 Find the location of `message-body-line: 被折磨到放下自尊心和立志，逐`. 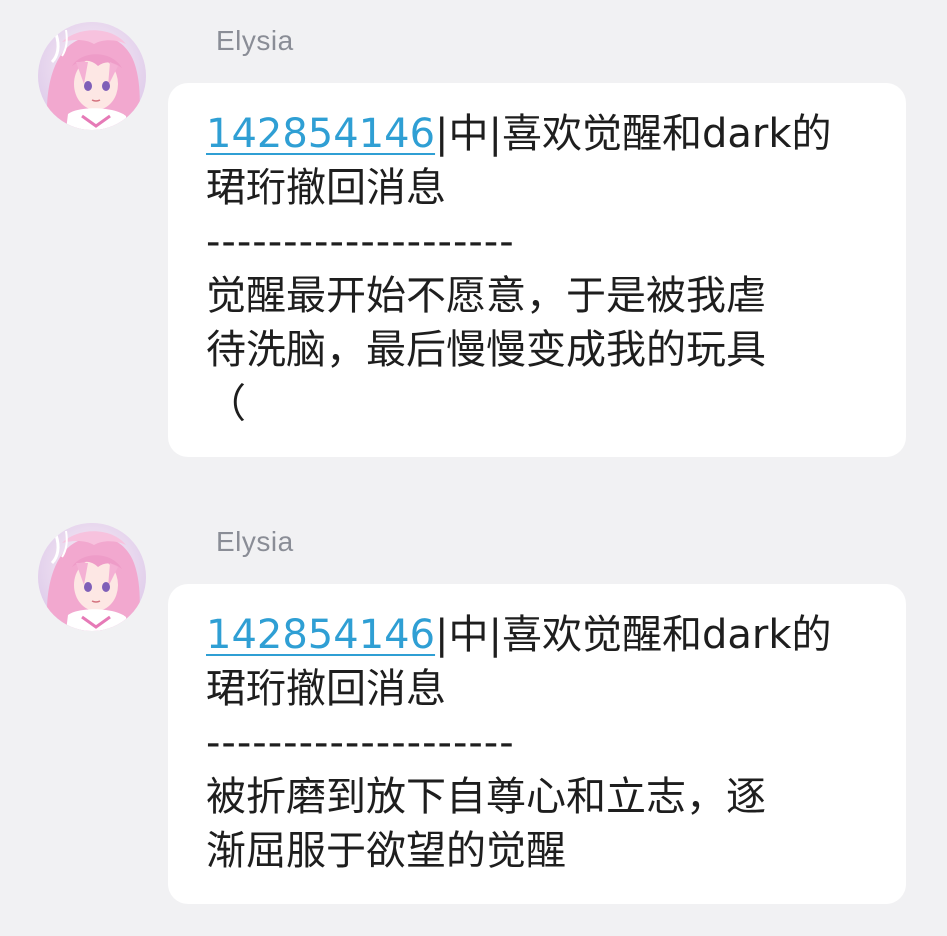

message-body-line: 被折磨到放下自尊心和立志，逐 is located at coordinates (486, 797).